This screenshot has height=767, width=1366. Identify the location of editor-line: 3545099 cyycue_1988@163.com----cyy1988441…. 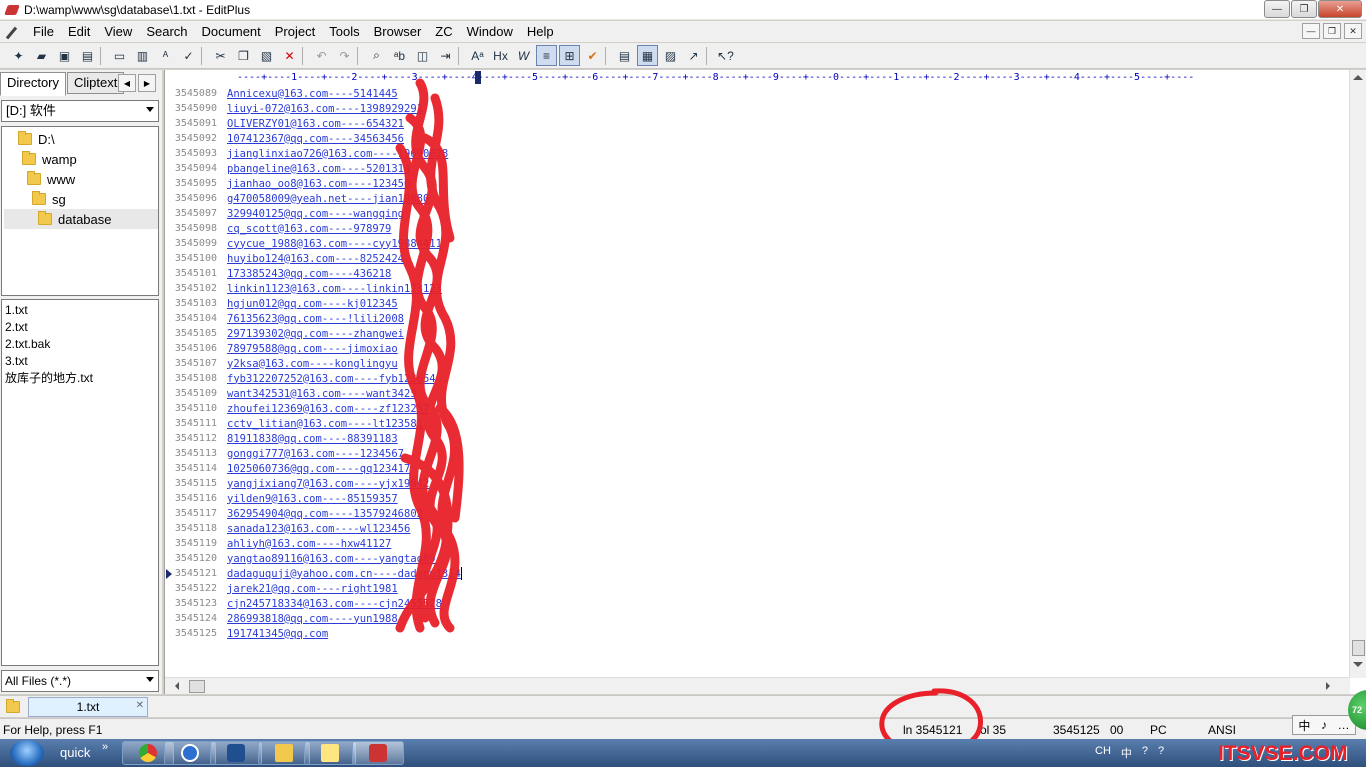
(755, 243).